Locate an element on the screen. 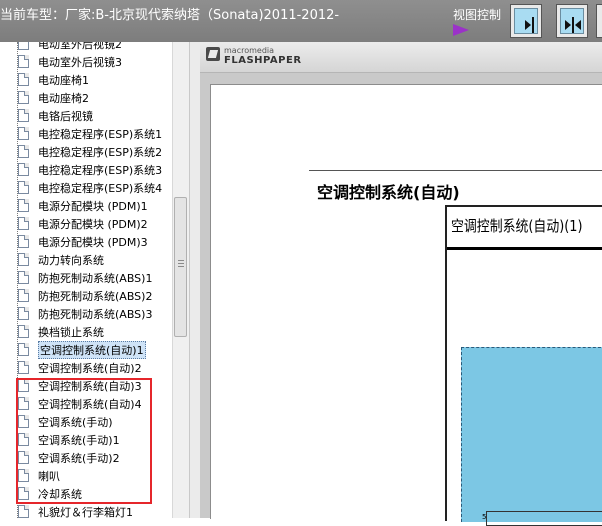 This screenshot has height=526, width=602. title-bar: 当前车型：厂家:B-北京现代索纳塔（Sonata)2011-2012- 视图控制 is located at coordinates (301, 21).